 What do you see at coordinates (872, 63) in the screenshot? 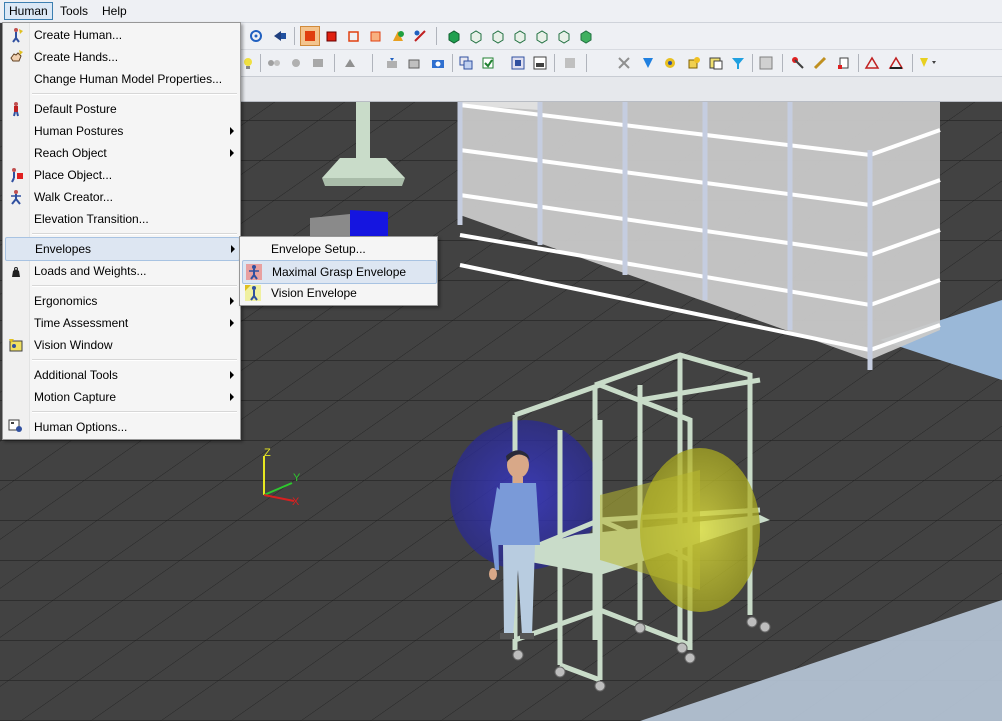
I see `tool-q-icon` at bounding box center [872, 63].